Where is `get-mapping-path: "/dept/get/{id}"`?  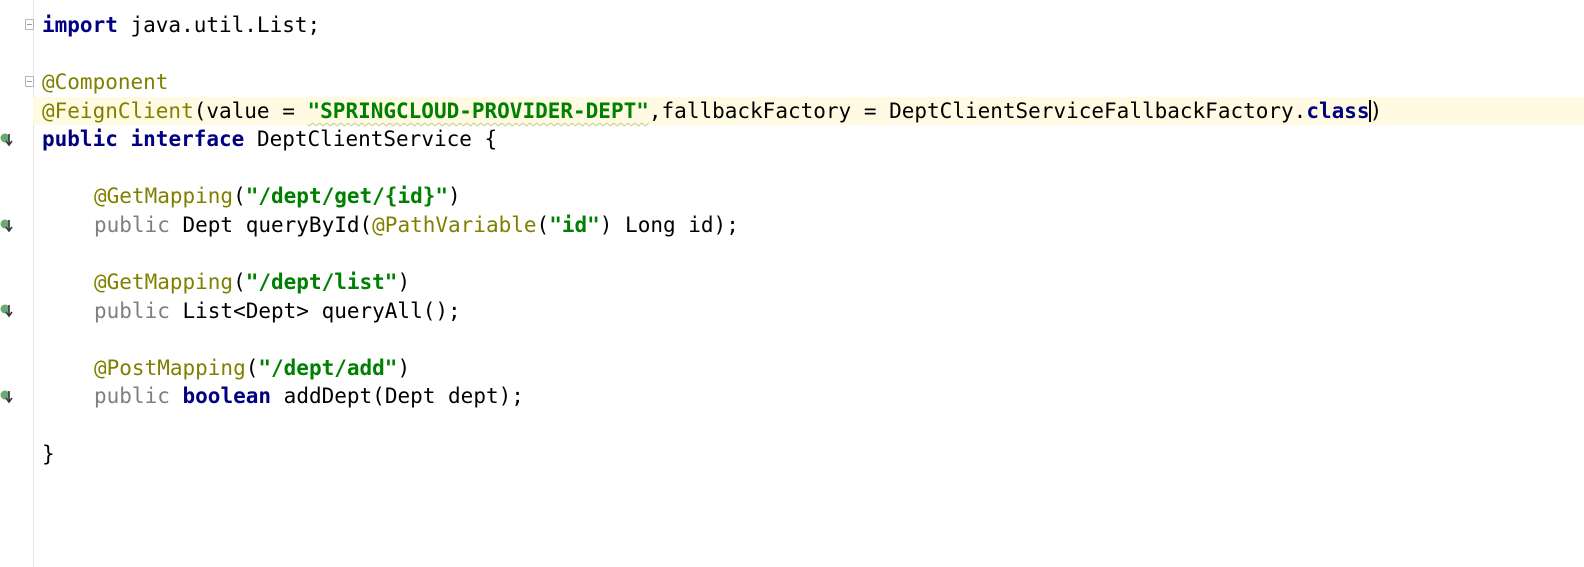 get-mapping-path: "/dept/get/{id}" is located at coordinates (347, 196).